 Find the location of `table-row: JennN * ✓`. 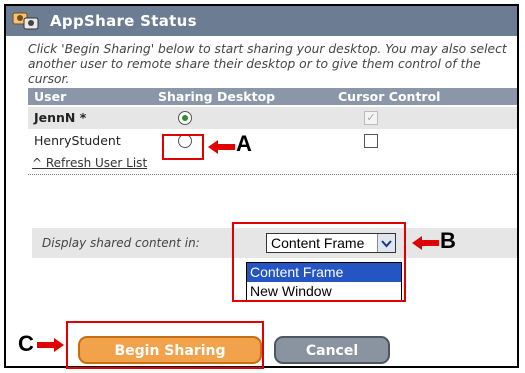

table-row: JennN * ✓ is located at coordinates (272, 118).